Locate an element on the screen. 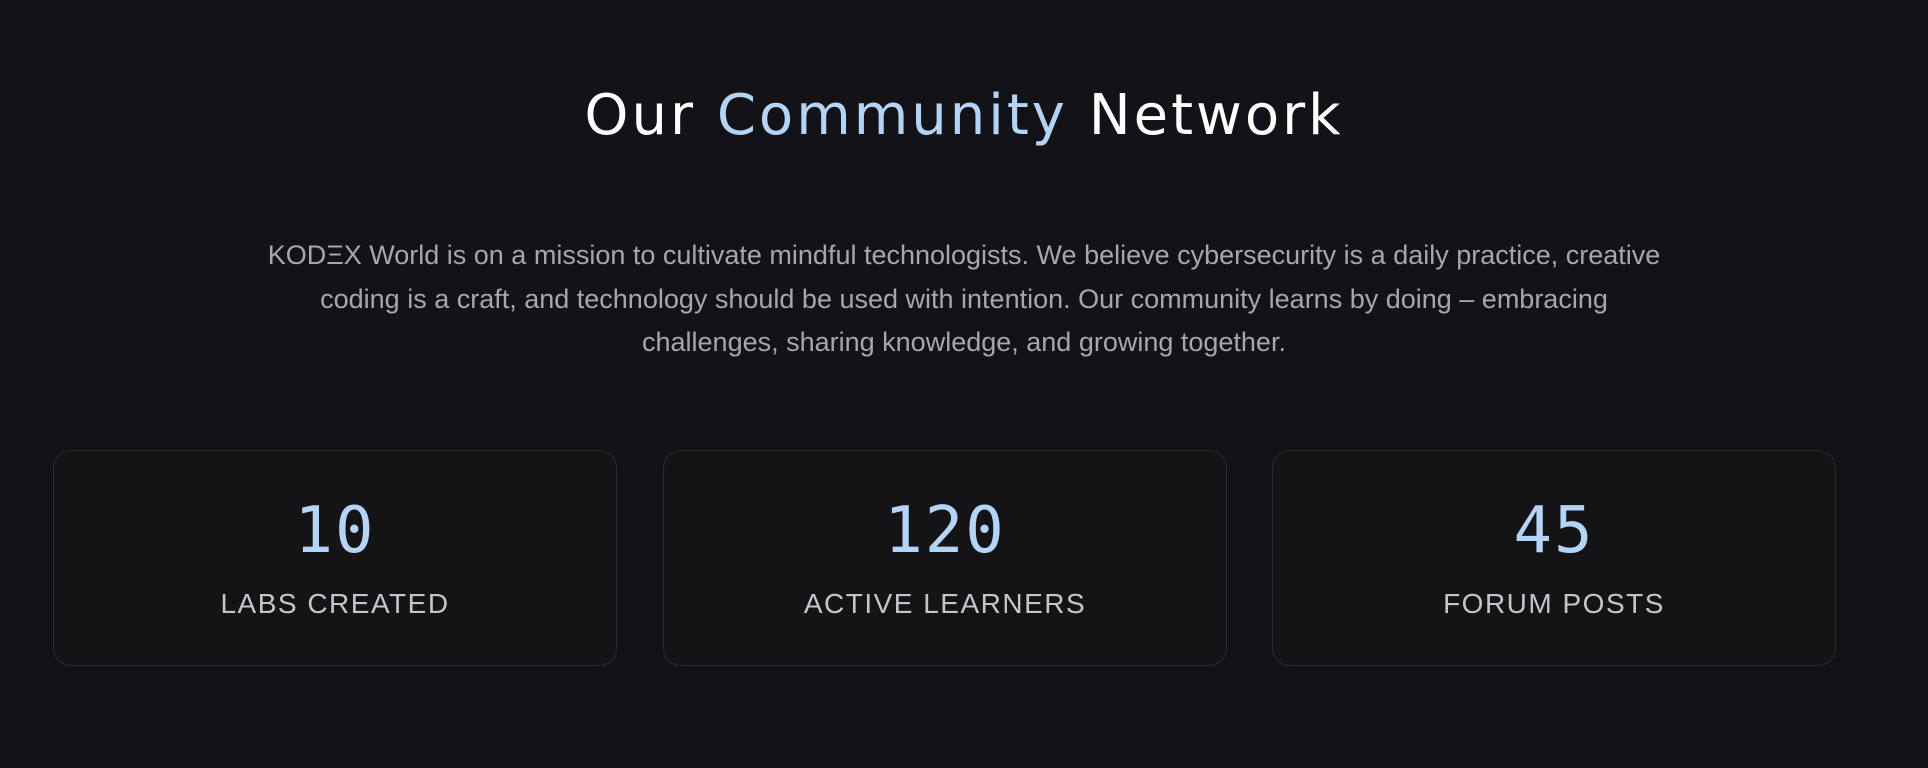 This screenshot has height=768, width=1928. title-part-2: Network is located at coordinates (1205, 115).